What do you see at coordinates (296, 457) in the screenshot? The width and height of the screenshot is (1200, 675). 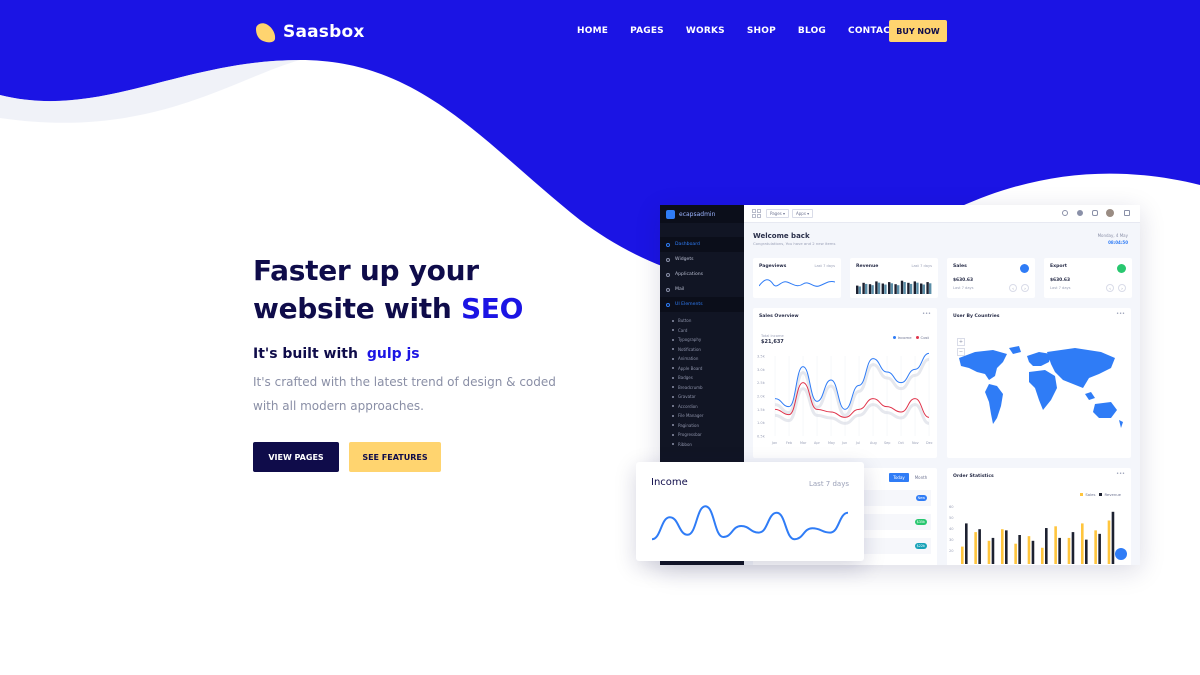 I see `view-pages-button: VIEW PAGES` at bounding box center [296, 457].